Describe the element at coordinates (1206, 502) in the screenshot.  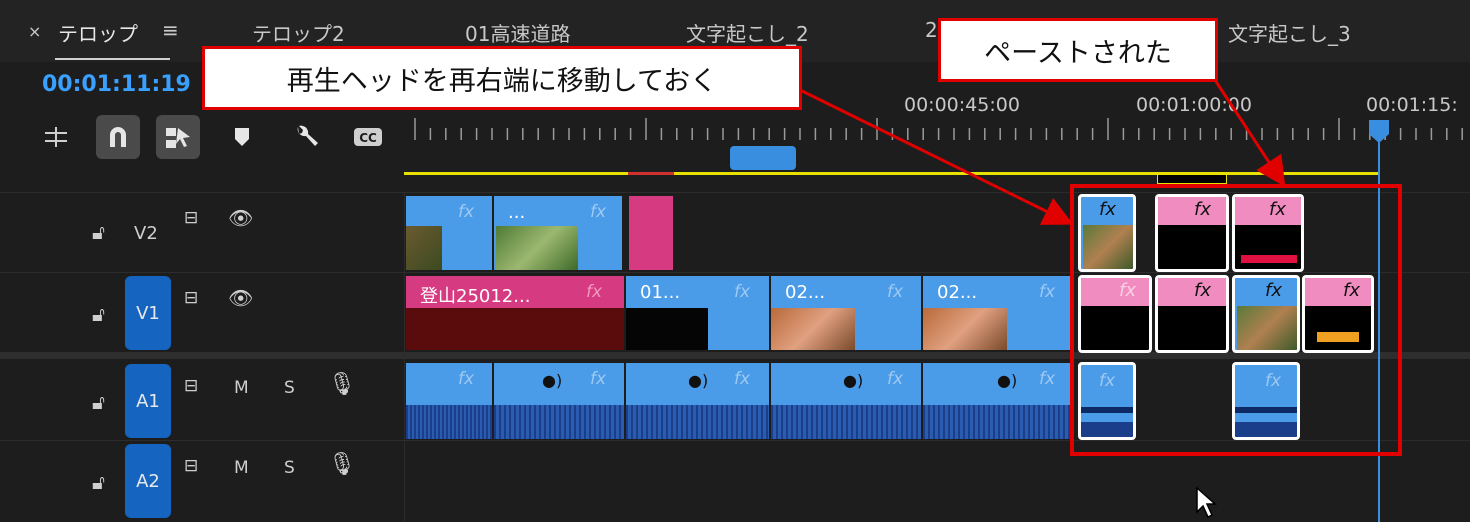
I see `mouse-cursor-icon` at that location.